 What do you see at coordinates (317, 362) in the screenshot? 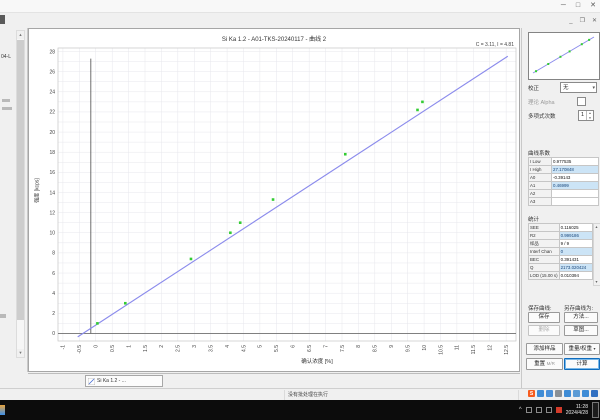
I see `x-axis-title: 确认浓度 [%]` at bounding box center [317, 362].